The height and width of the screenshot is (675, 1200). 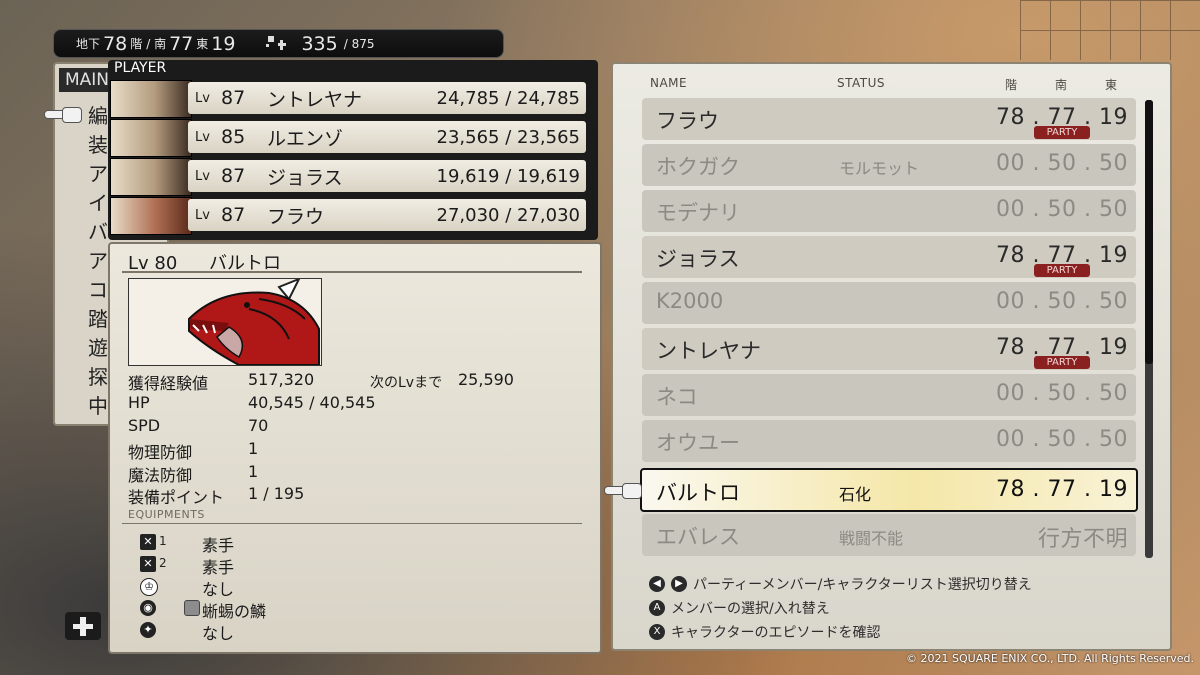 What do you see at coordinates (136, 44) in the screenshot?
I see `floor-suffix: 階` at bounding box center [136, 44].